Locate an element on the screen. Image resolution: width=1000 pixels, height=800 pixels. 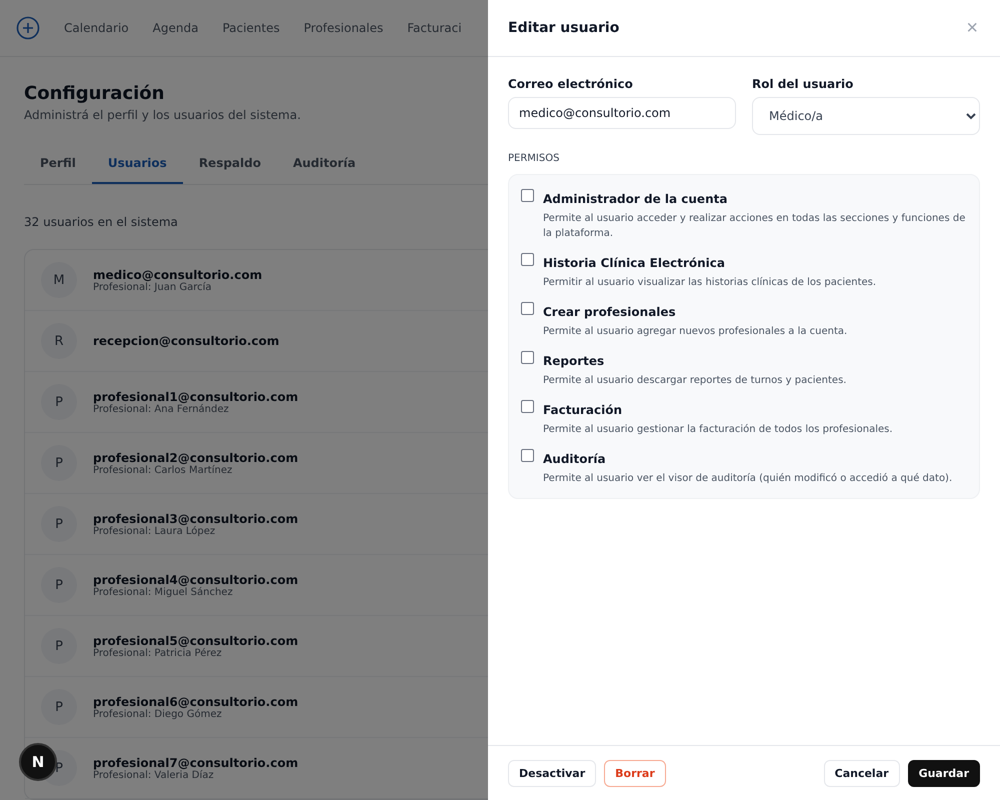
permission-description: Permite al usuario descargar reportes de turnos y pacientes. is located at coordinates (694, 381).